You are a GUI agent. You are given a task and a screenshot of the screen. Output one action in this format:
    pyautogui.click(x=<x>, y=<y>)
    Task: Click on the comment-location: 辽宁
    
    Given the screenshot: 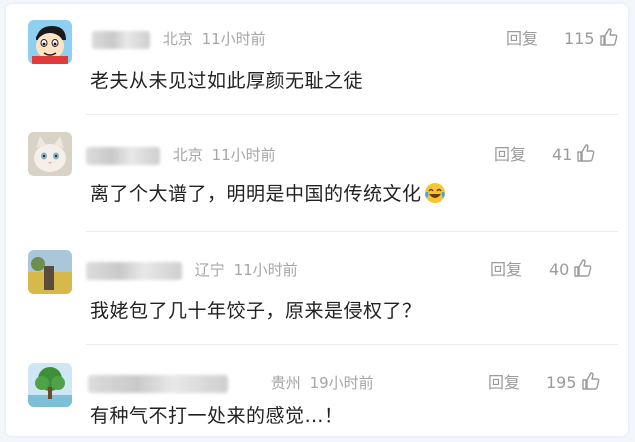 What is the action you would take?
    pyautogui.click(x=209, y=270)
    